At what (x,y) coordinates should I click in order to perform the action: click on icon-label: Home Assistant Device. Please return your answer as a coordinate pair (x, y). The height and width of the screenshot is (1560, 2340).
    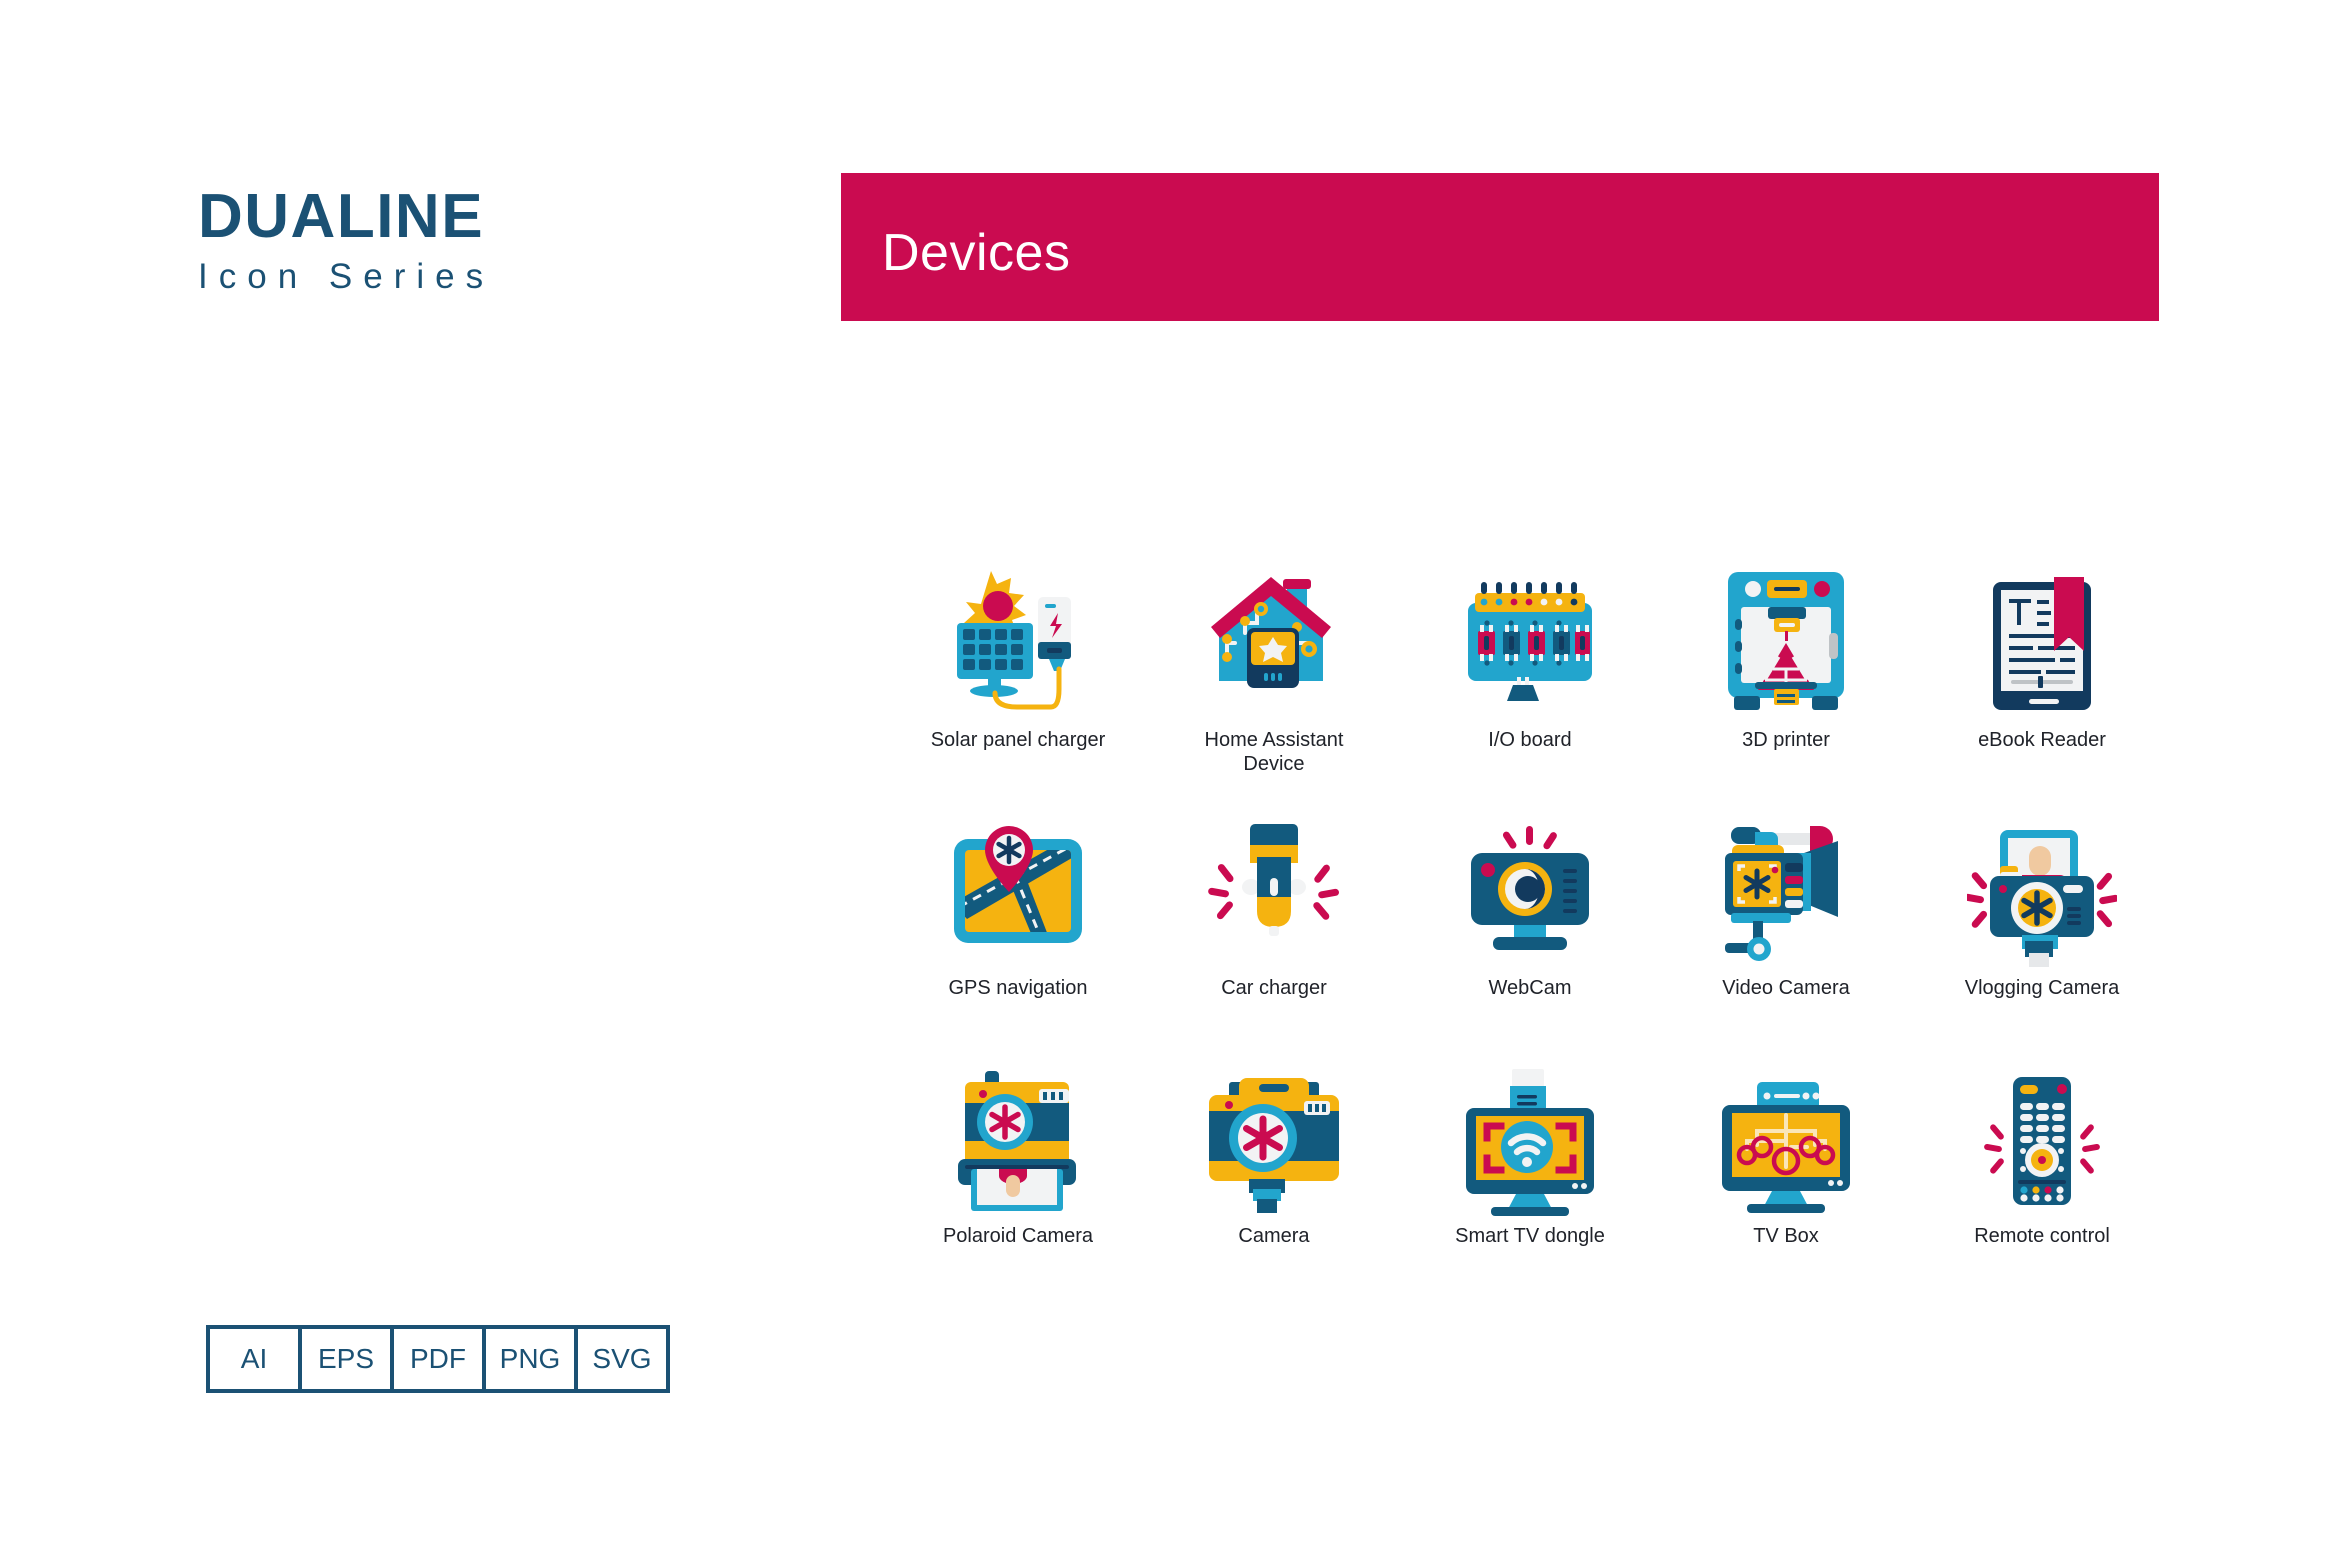
    Looking at the image, I should click on (1274, 752).